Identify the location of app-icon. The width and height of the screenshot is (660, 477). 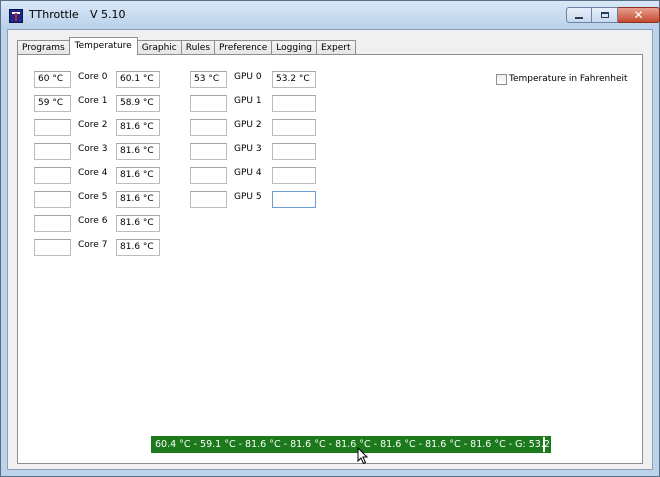
(16, 16).